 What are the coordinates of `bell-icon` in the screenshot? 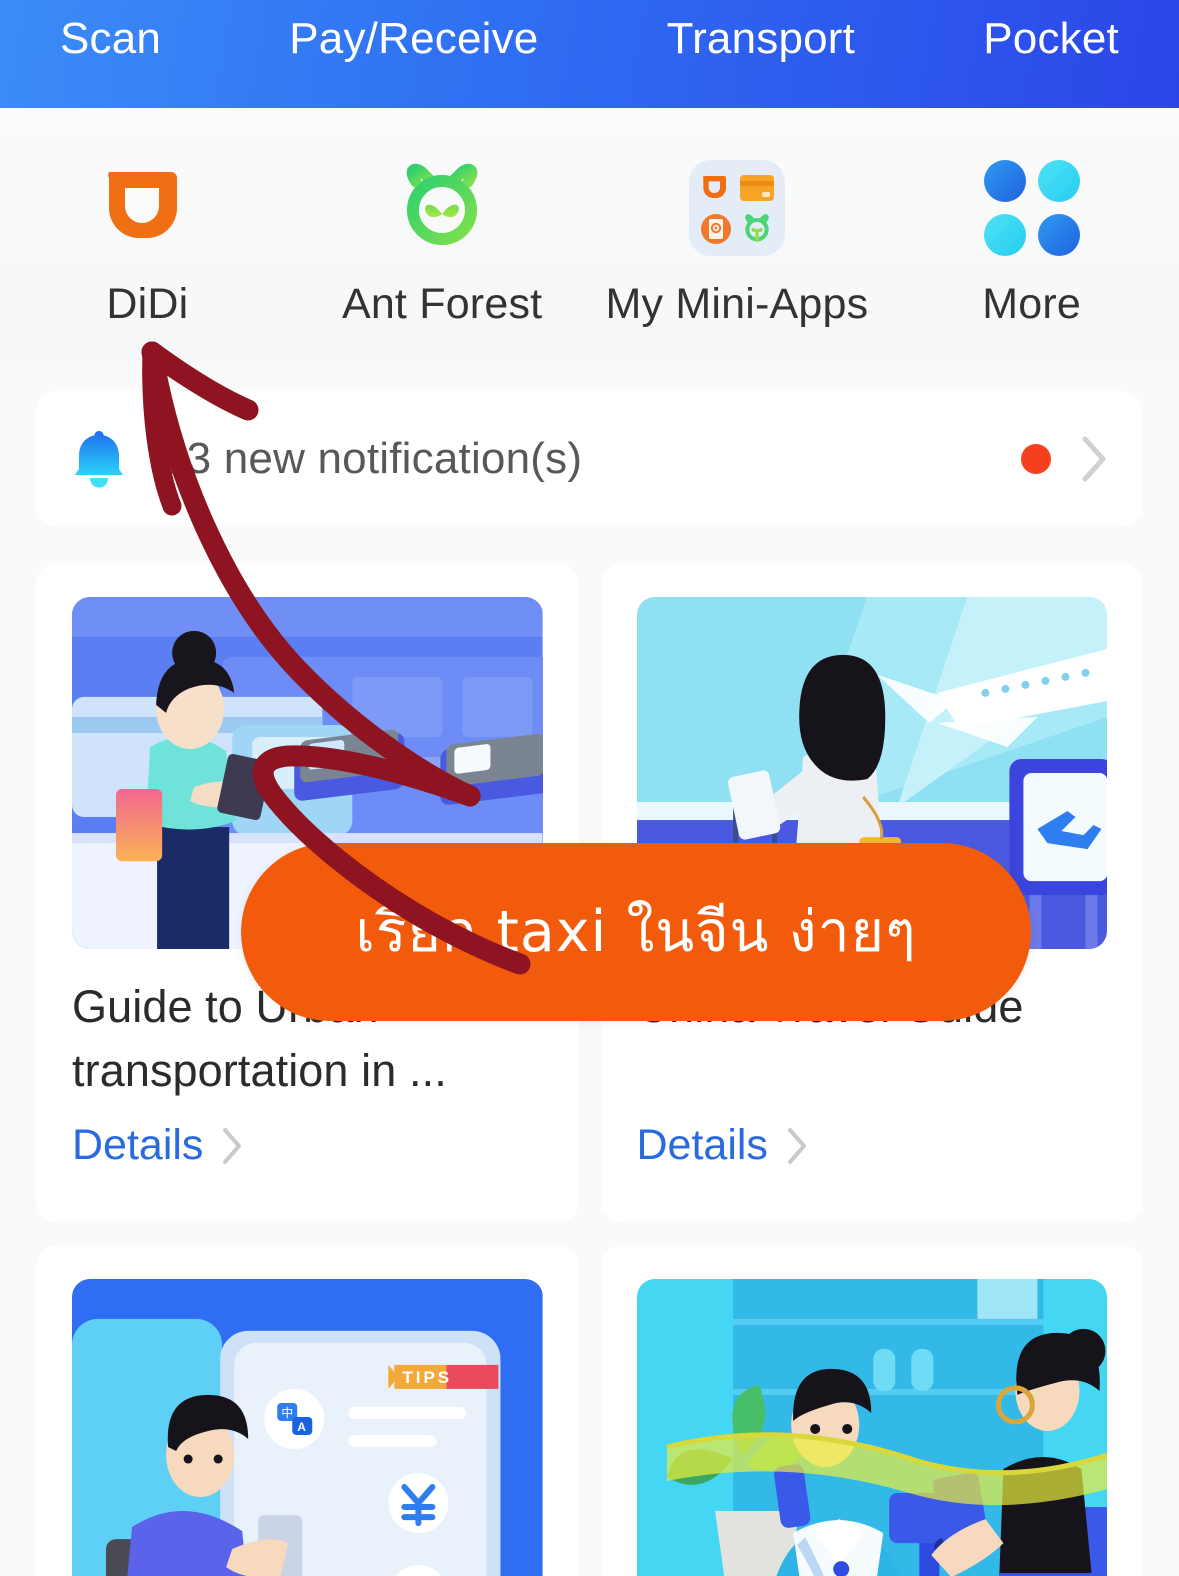 It's located at (99, 459).